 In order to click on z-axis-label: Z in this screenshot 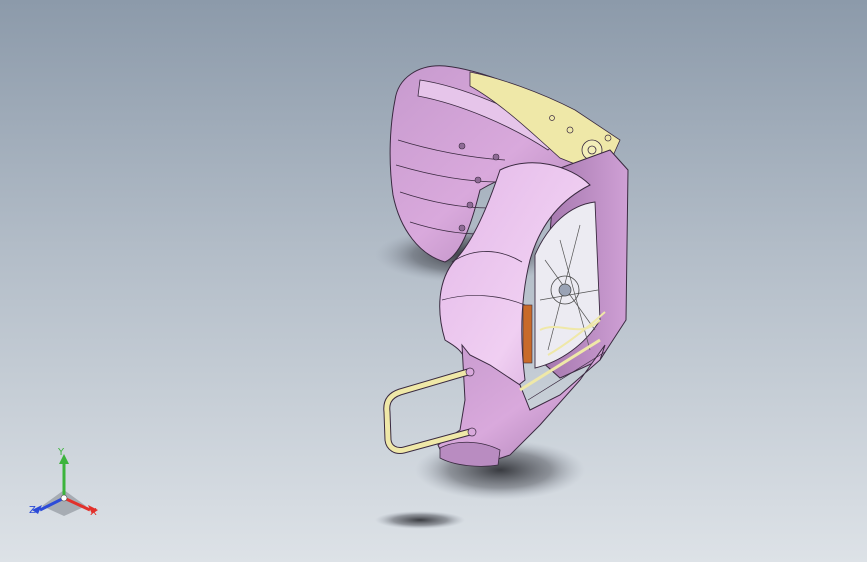, I will do `click(32, 510)`.